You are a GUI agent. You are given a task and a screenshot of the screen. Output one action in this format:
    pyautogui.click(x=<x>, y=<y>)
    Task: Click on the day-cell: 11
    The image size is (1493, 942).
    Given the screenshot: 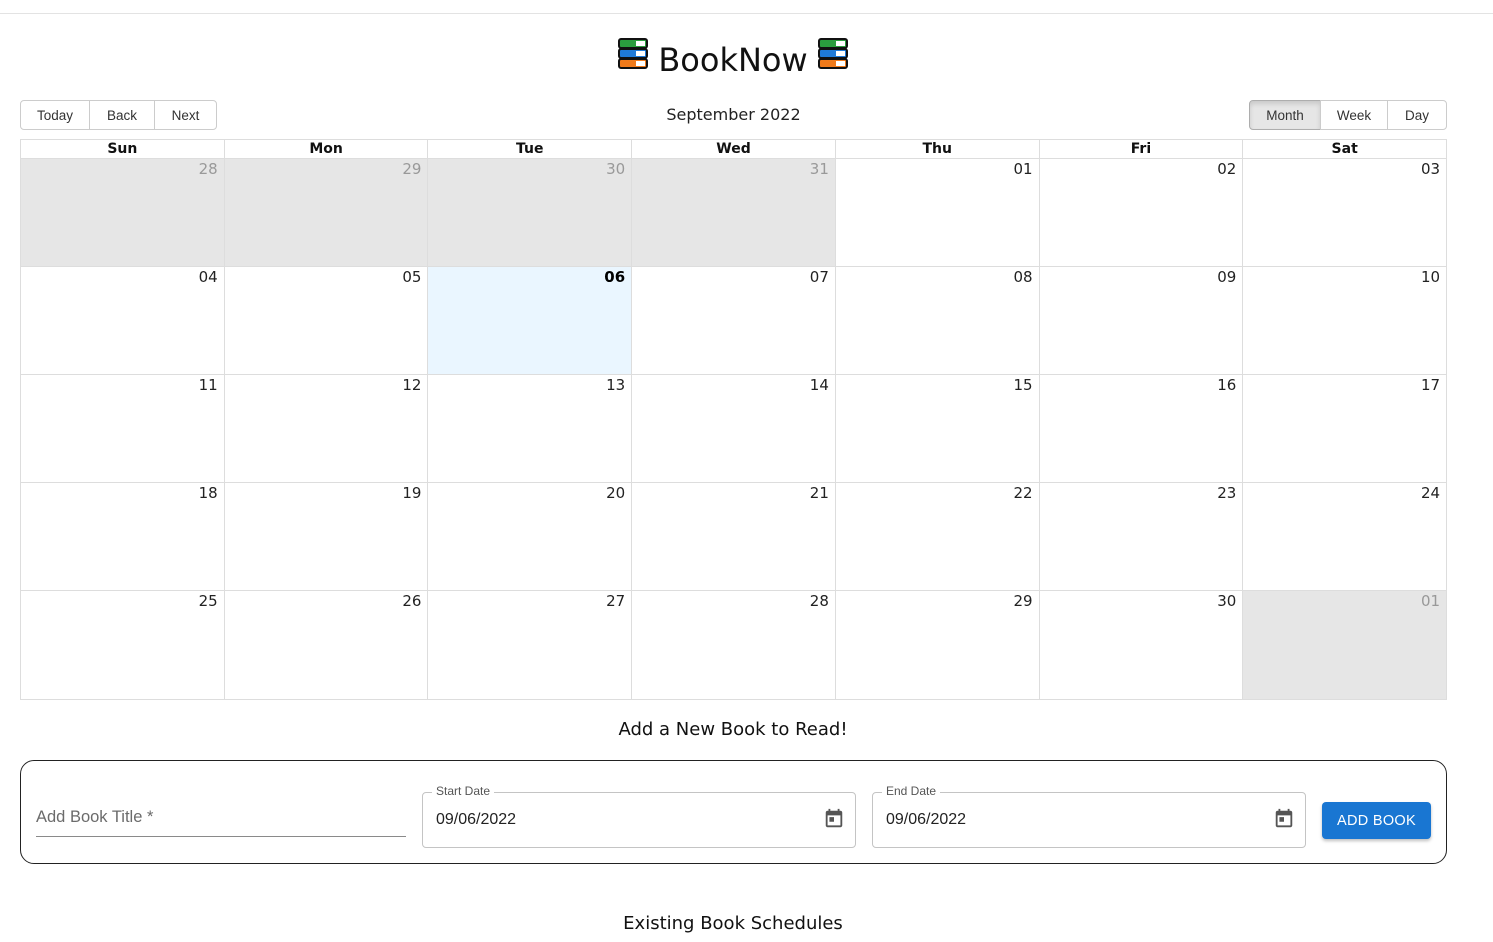 What is the action you would take?
    pyautogui.click(x=122, y=428)
    